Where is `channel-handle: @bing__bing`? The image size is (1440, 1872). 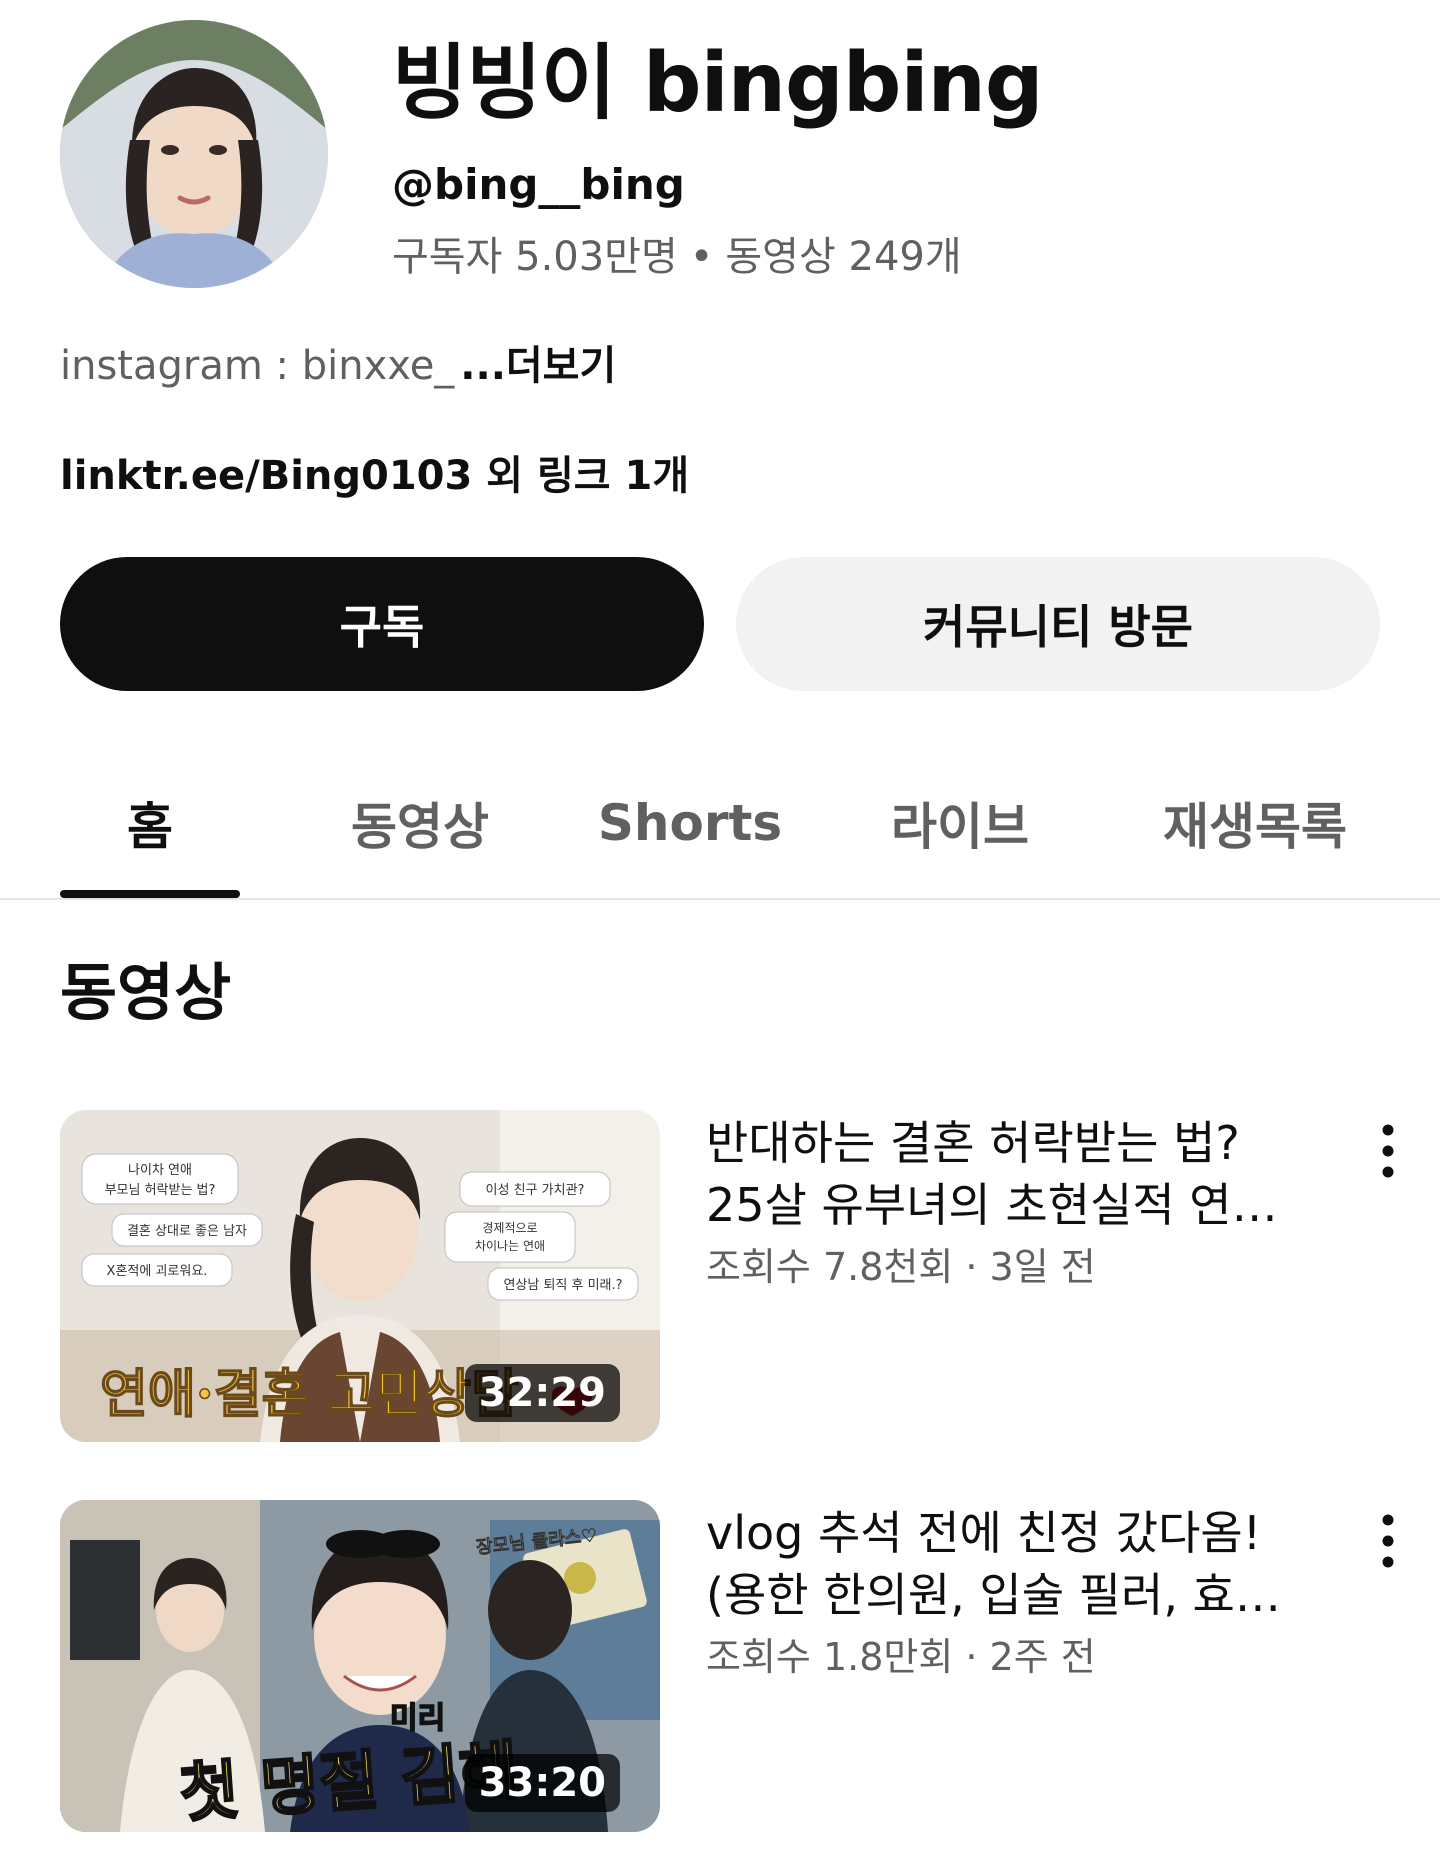
channel-handle: @bing__bing is located at coordinates (538, 184).